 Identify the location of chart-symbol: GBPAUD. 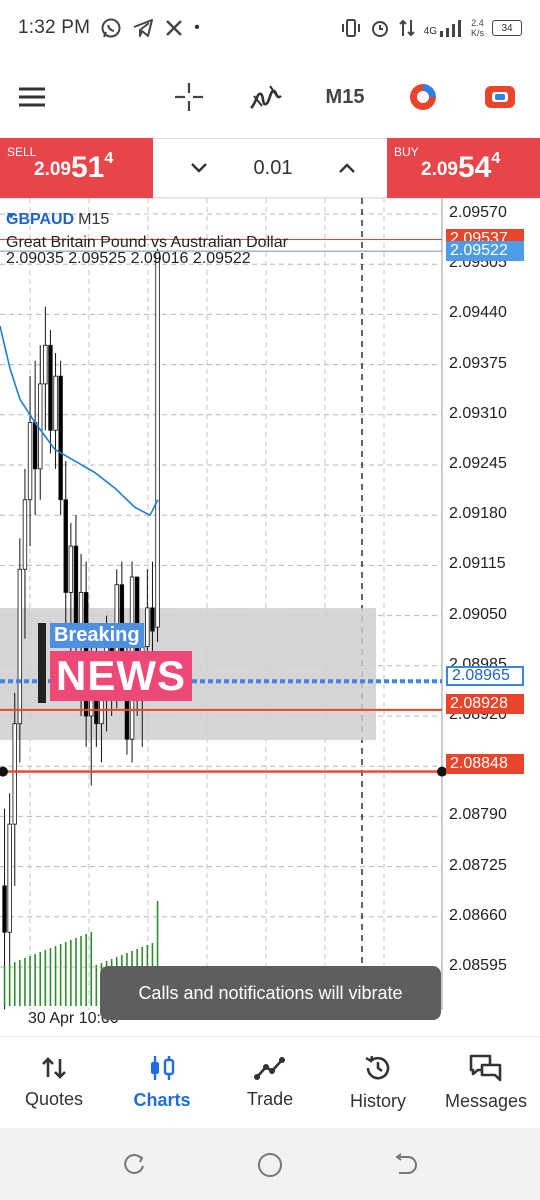
(40, 220).